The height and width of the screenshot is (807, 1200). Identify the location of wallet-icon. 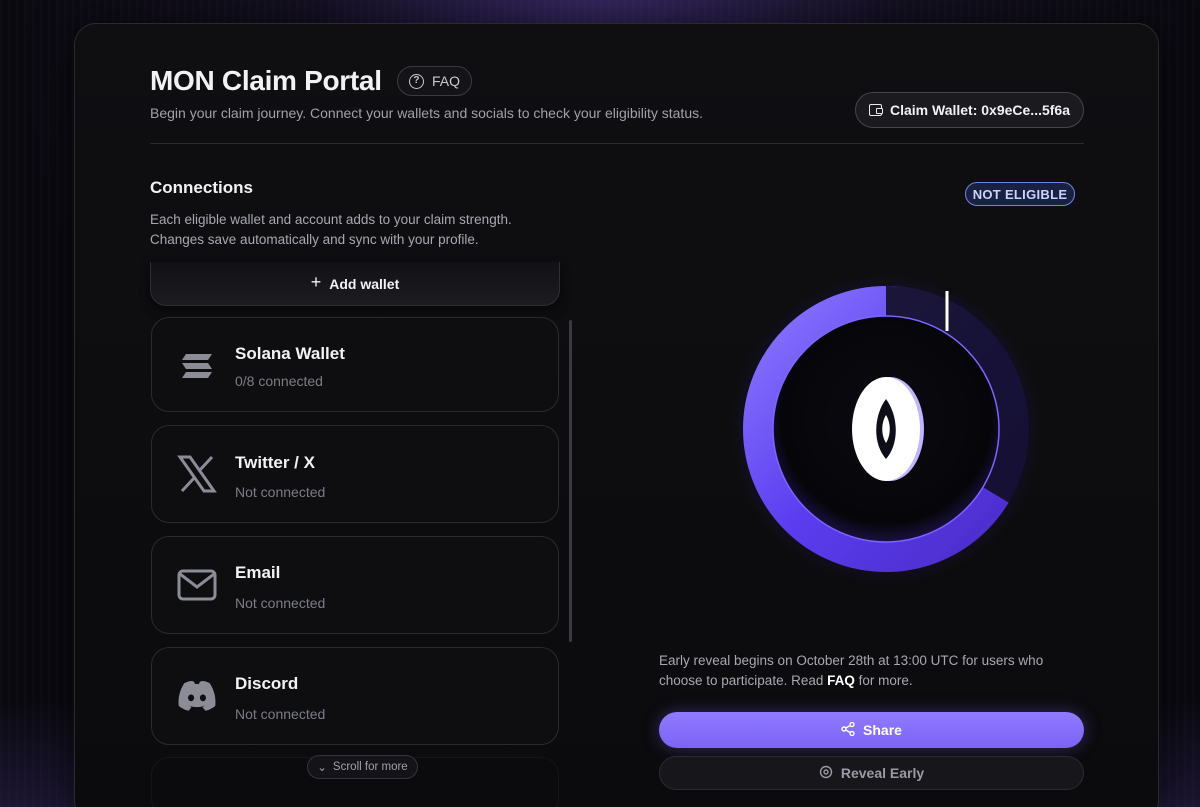
(875, 110).